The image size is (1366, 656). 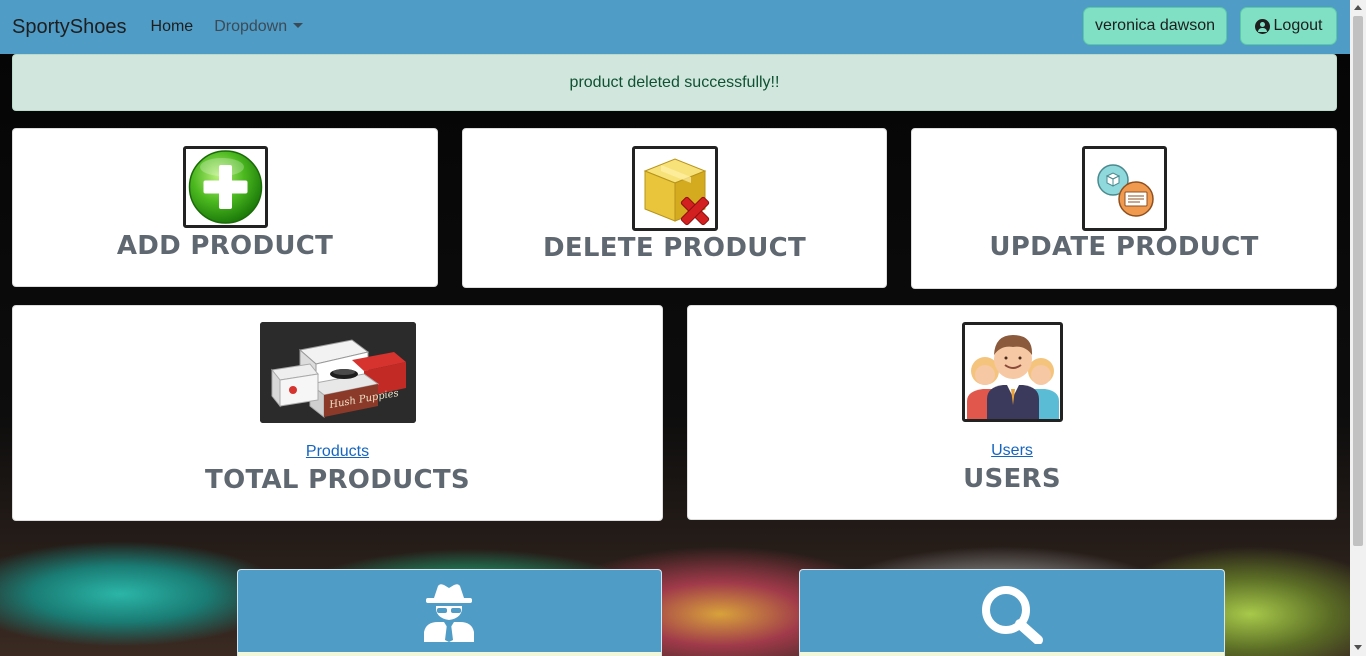 I want to click on search-card, so click(x=1012, y=612).